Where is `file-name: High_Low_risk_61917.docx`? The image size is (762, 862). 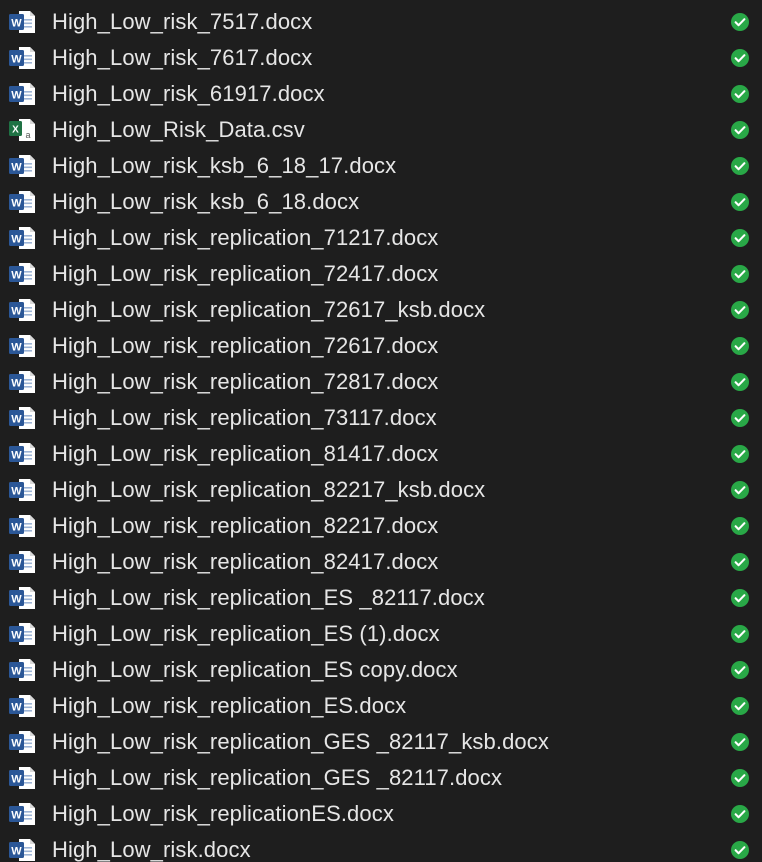
file-name: High_Low_risk_61917.docx is located at coordinates (188, 93).